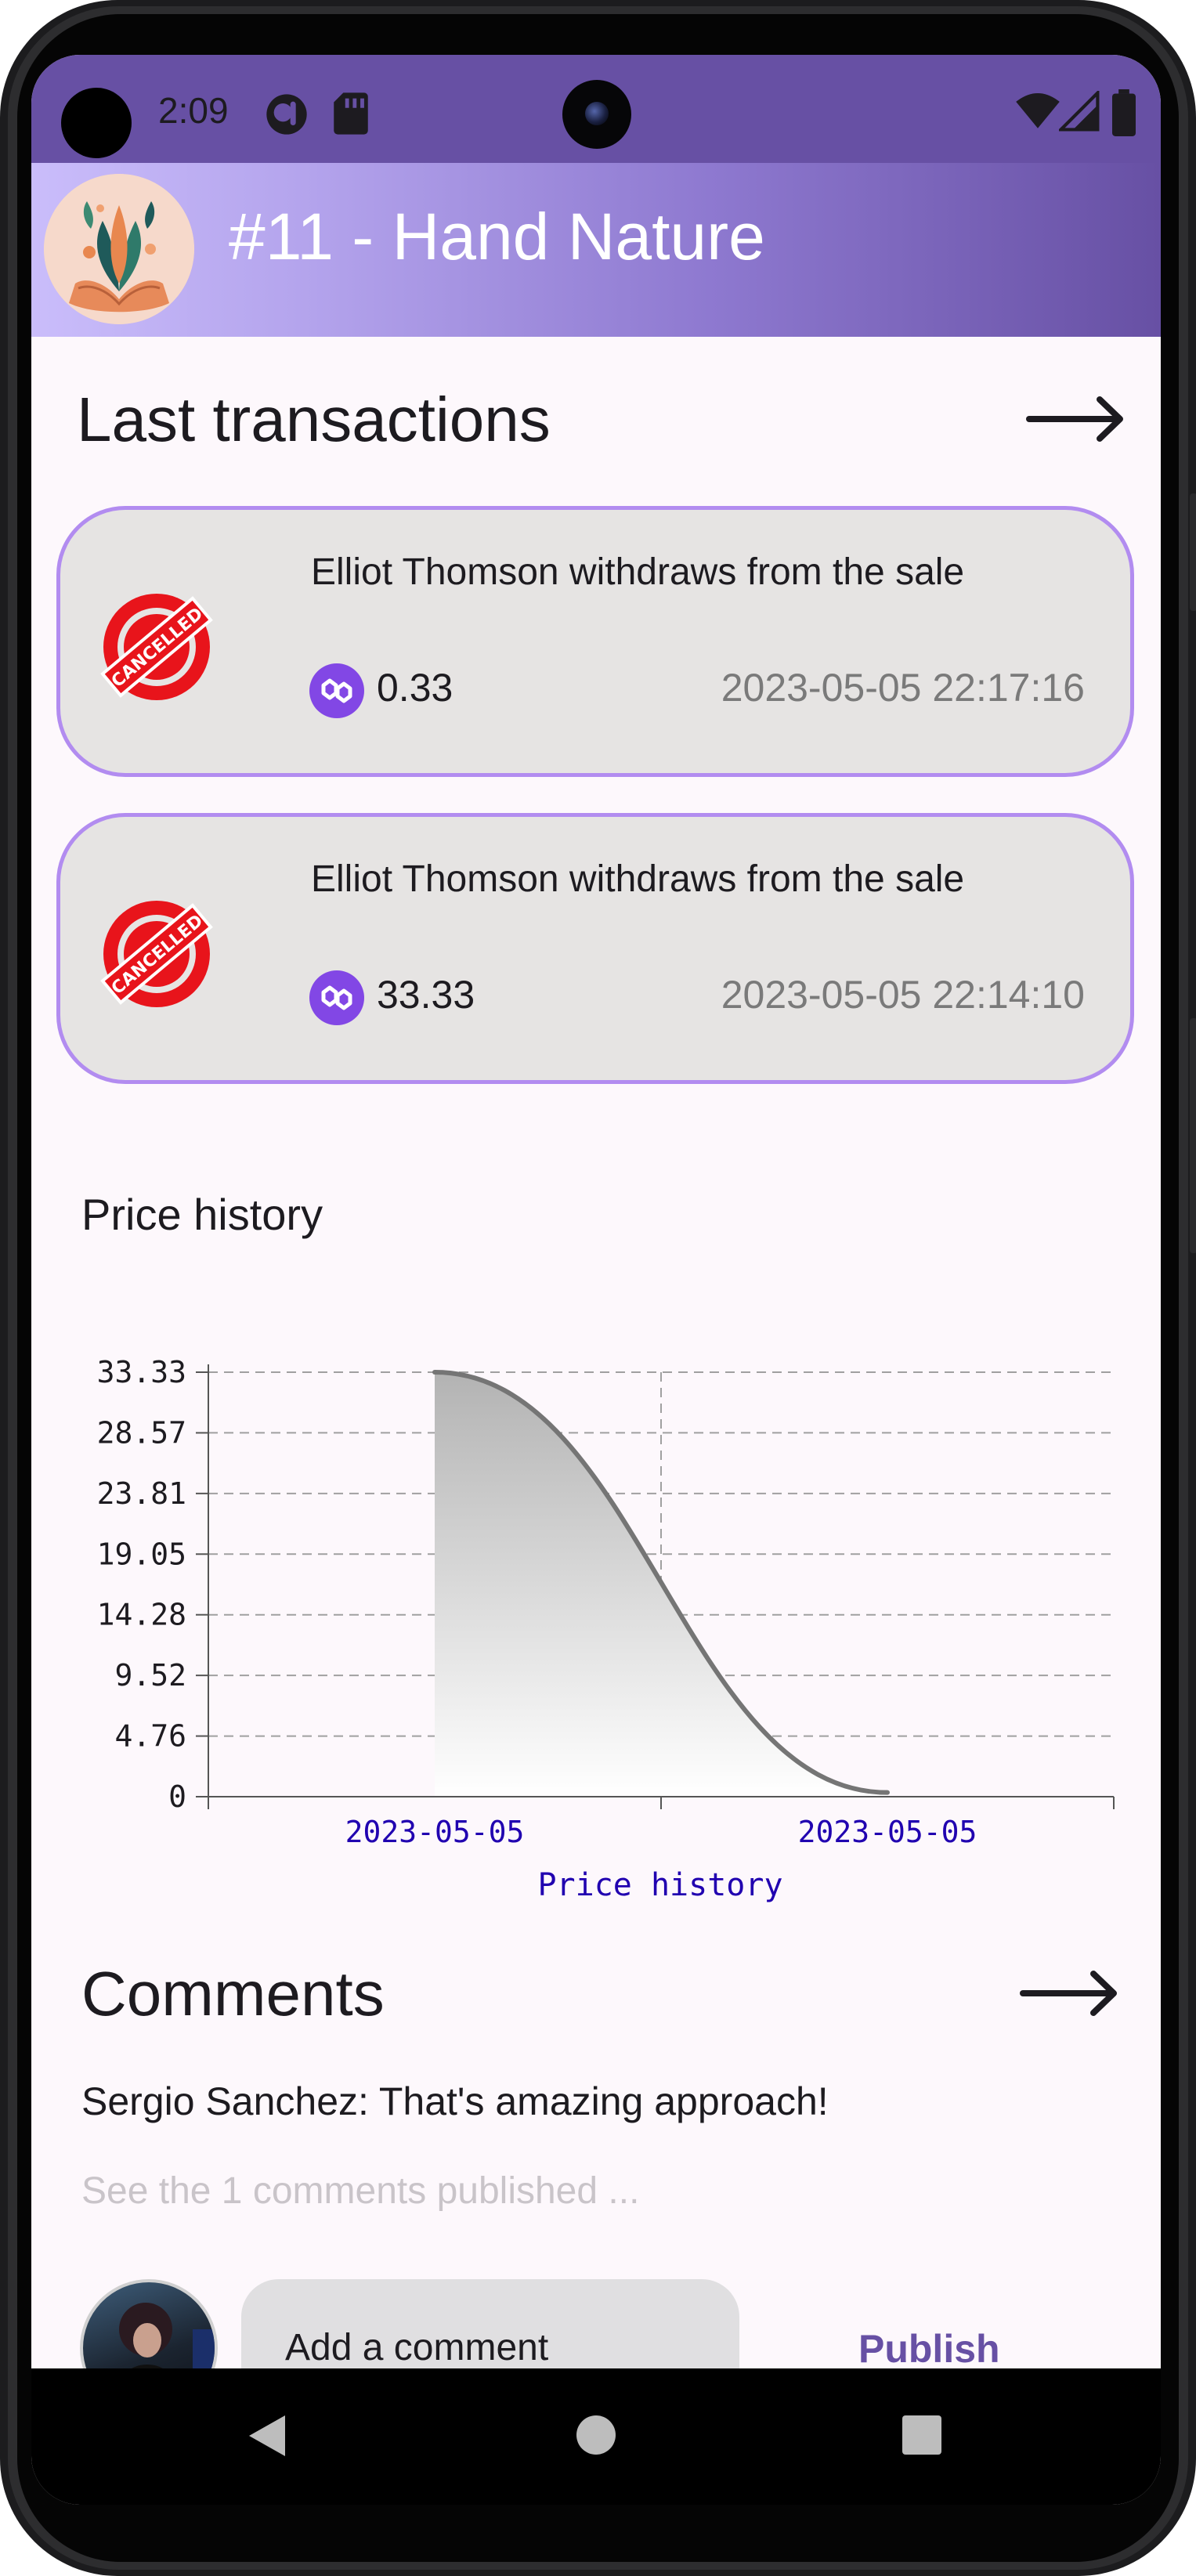 The image size is (1196, 2576). Describe the element at coordinates (193, 110) in the screenshot. I see `status-time: 2:09` at that location.